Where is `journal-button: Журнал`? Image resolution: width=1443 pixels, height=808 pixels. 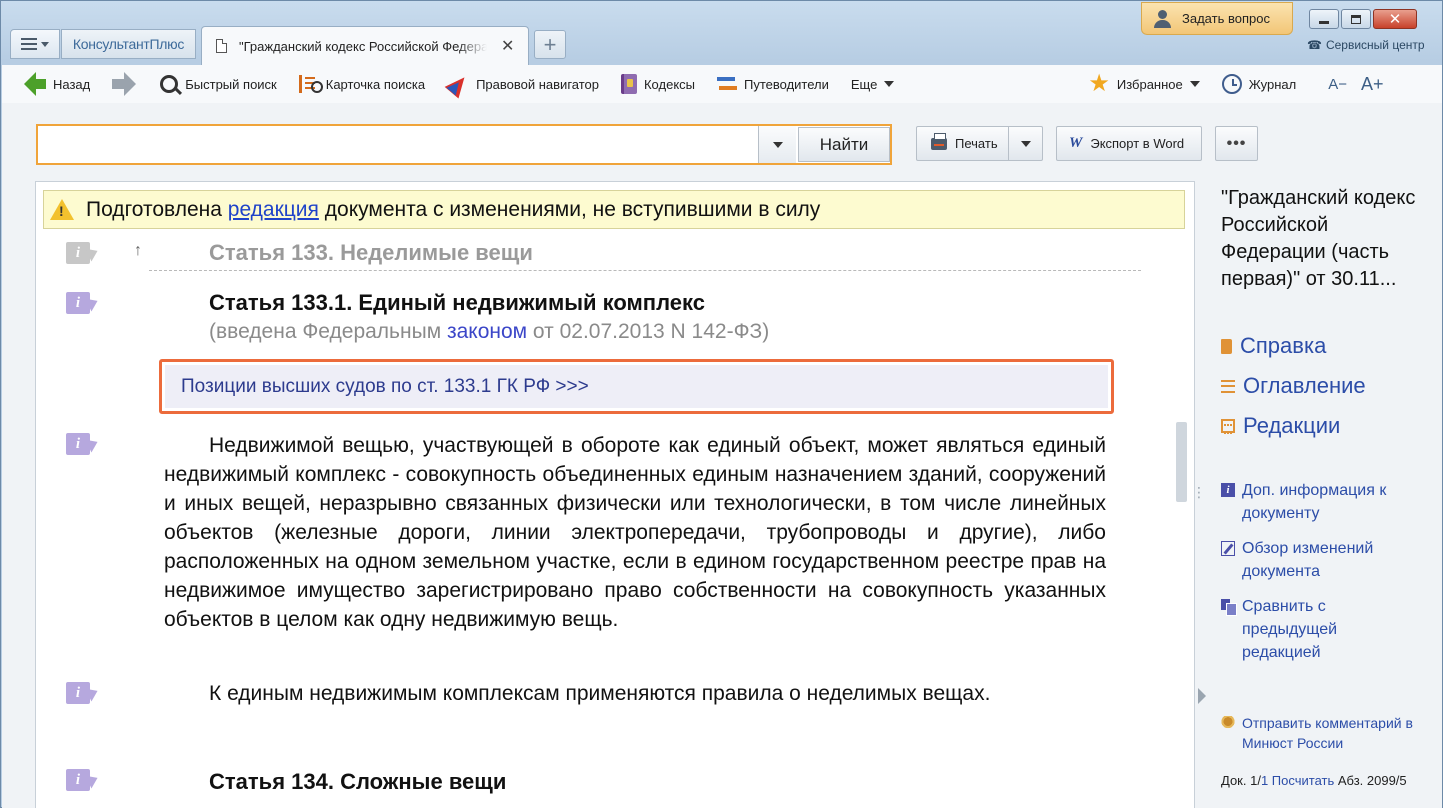 journal-button: Журнал is located at coordinates (1258, 84).